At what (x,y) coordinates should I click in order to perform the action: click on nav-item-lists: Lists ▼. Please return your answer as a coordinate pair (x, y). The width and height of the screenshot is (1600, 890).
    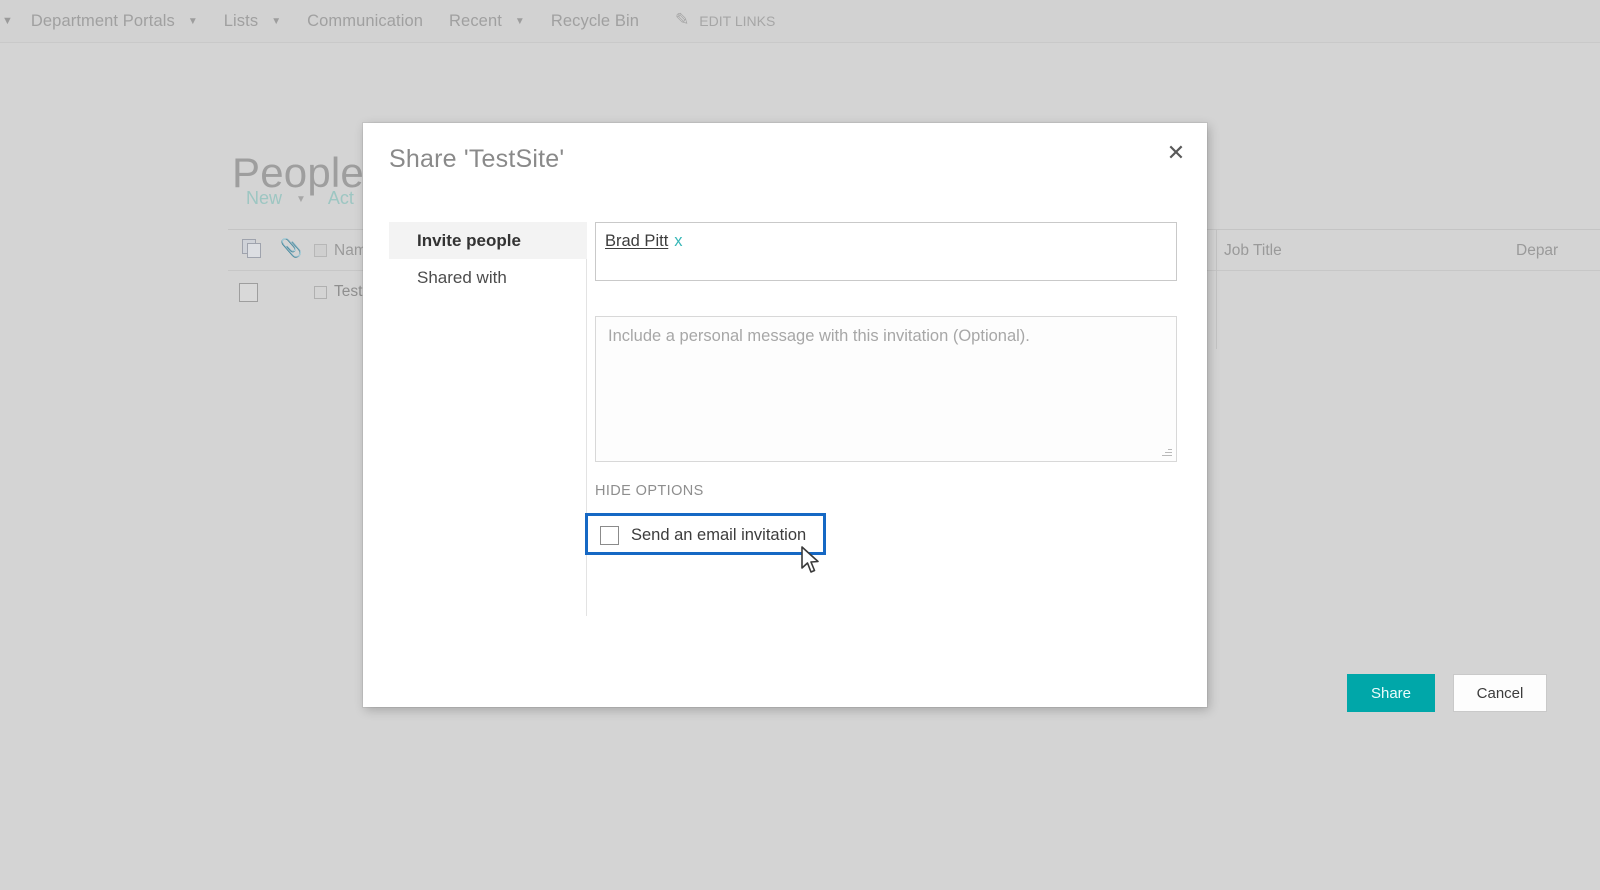
    Looking at the image, I should click on (252, 21).